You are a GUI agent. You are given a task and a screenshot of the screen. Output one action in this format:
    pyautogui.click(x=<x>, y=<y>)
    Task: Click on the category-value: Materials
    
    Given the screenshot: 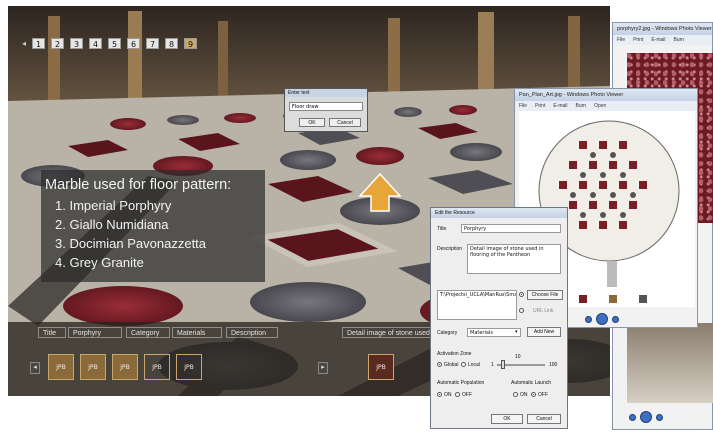 What is the action you would take?
    pyautogui.click(x=197, y=332)
    